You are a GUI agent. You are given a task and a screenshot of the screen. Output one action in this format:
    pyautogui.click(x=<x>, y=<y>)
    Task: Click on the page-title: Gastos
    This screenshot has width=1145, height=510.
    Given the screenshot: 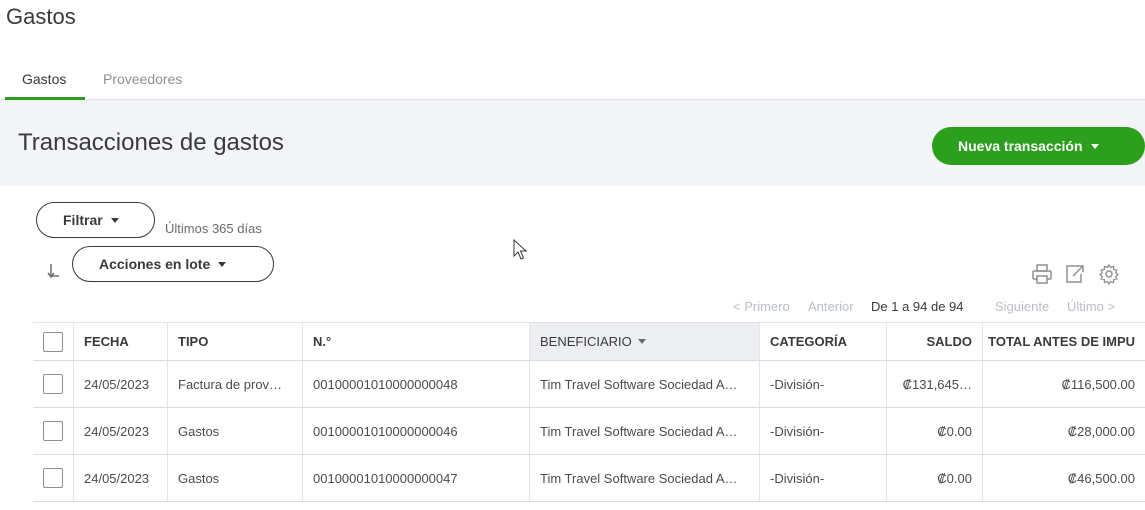 What is the action you would take?
    pyautogui.click(x=41, y=16)
    